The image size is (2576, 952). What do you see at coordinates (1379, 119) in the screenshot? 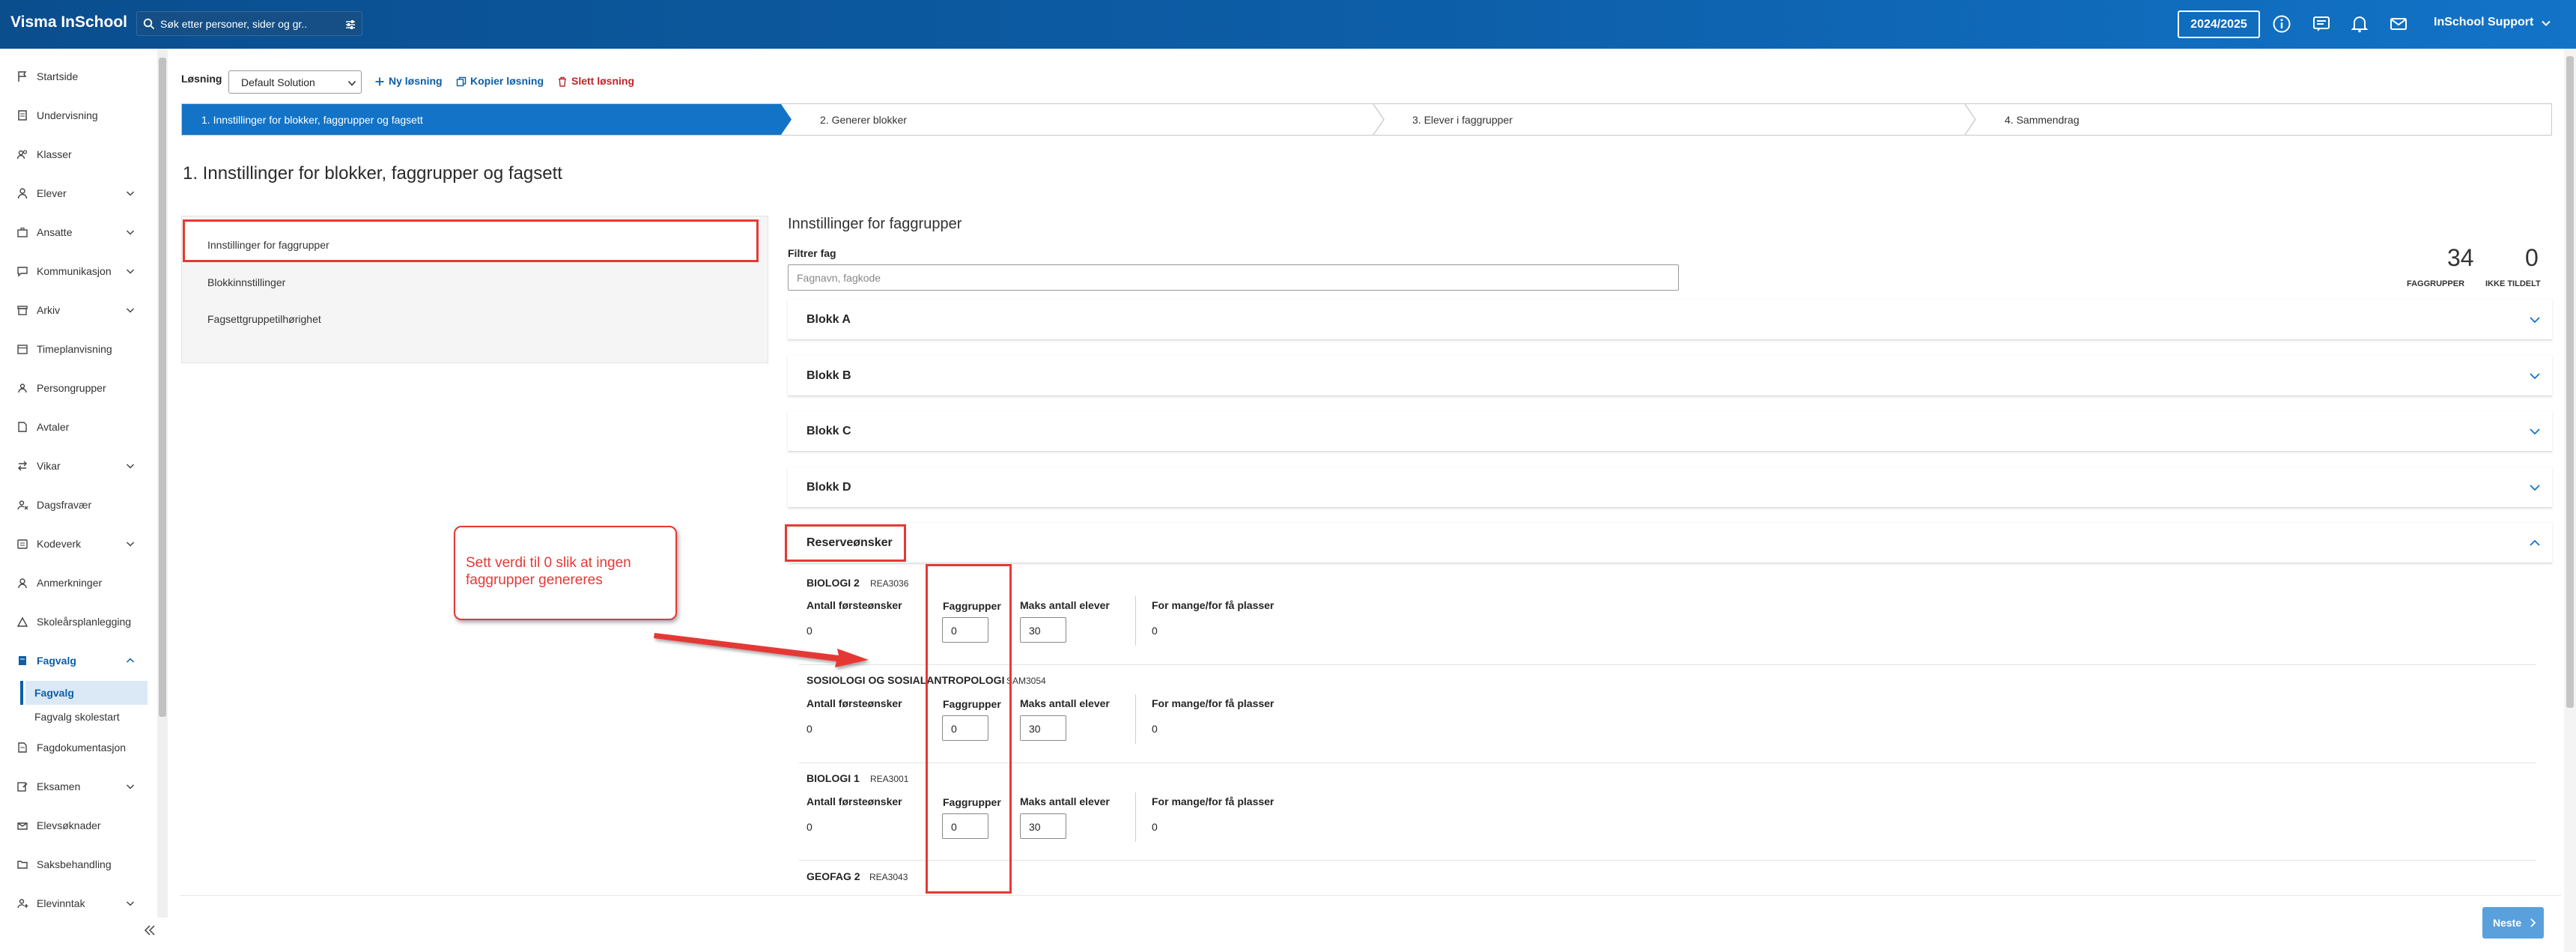
I see `step-arrow` at bounding box center [1379, 119].